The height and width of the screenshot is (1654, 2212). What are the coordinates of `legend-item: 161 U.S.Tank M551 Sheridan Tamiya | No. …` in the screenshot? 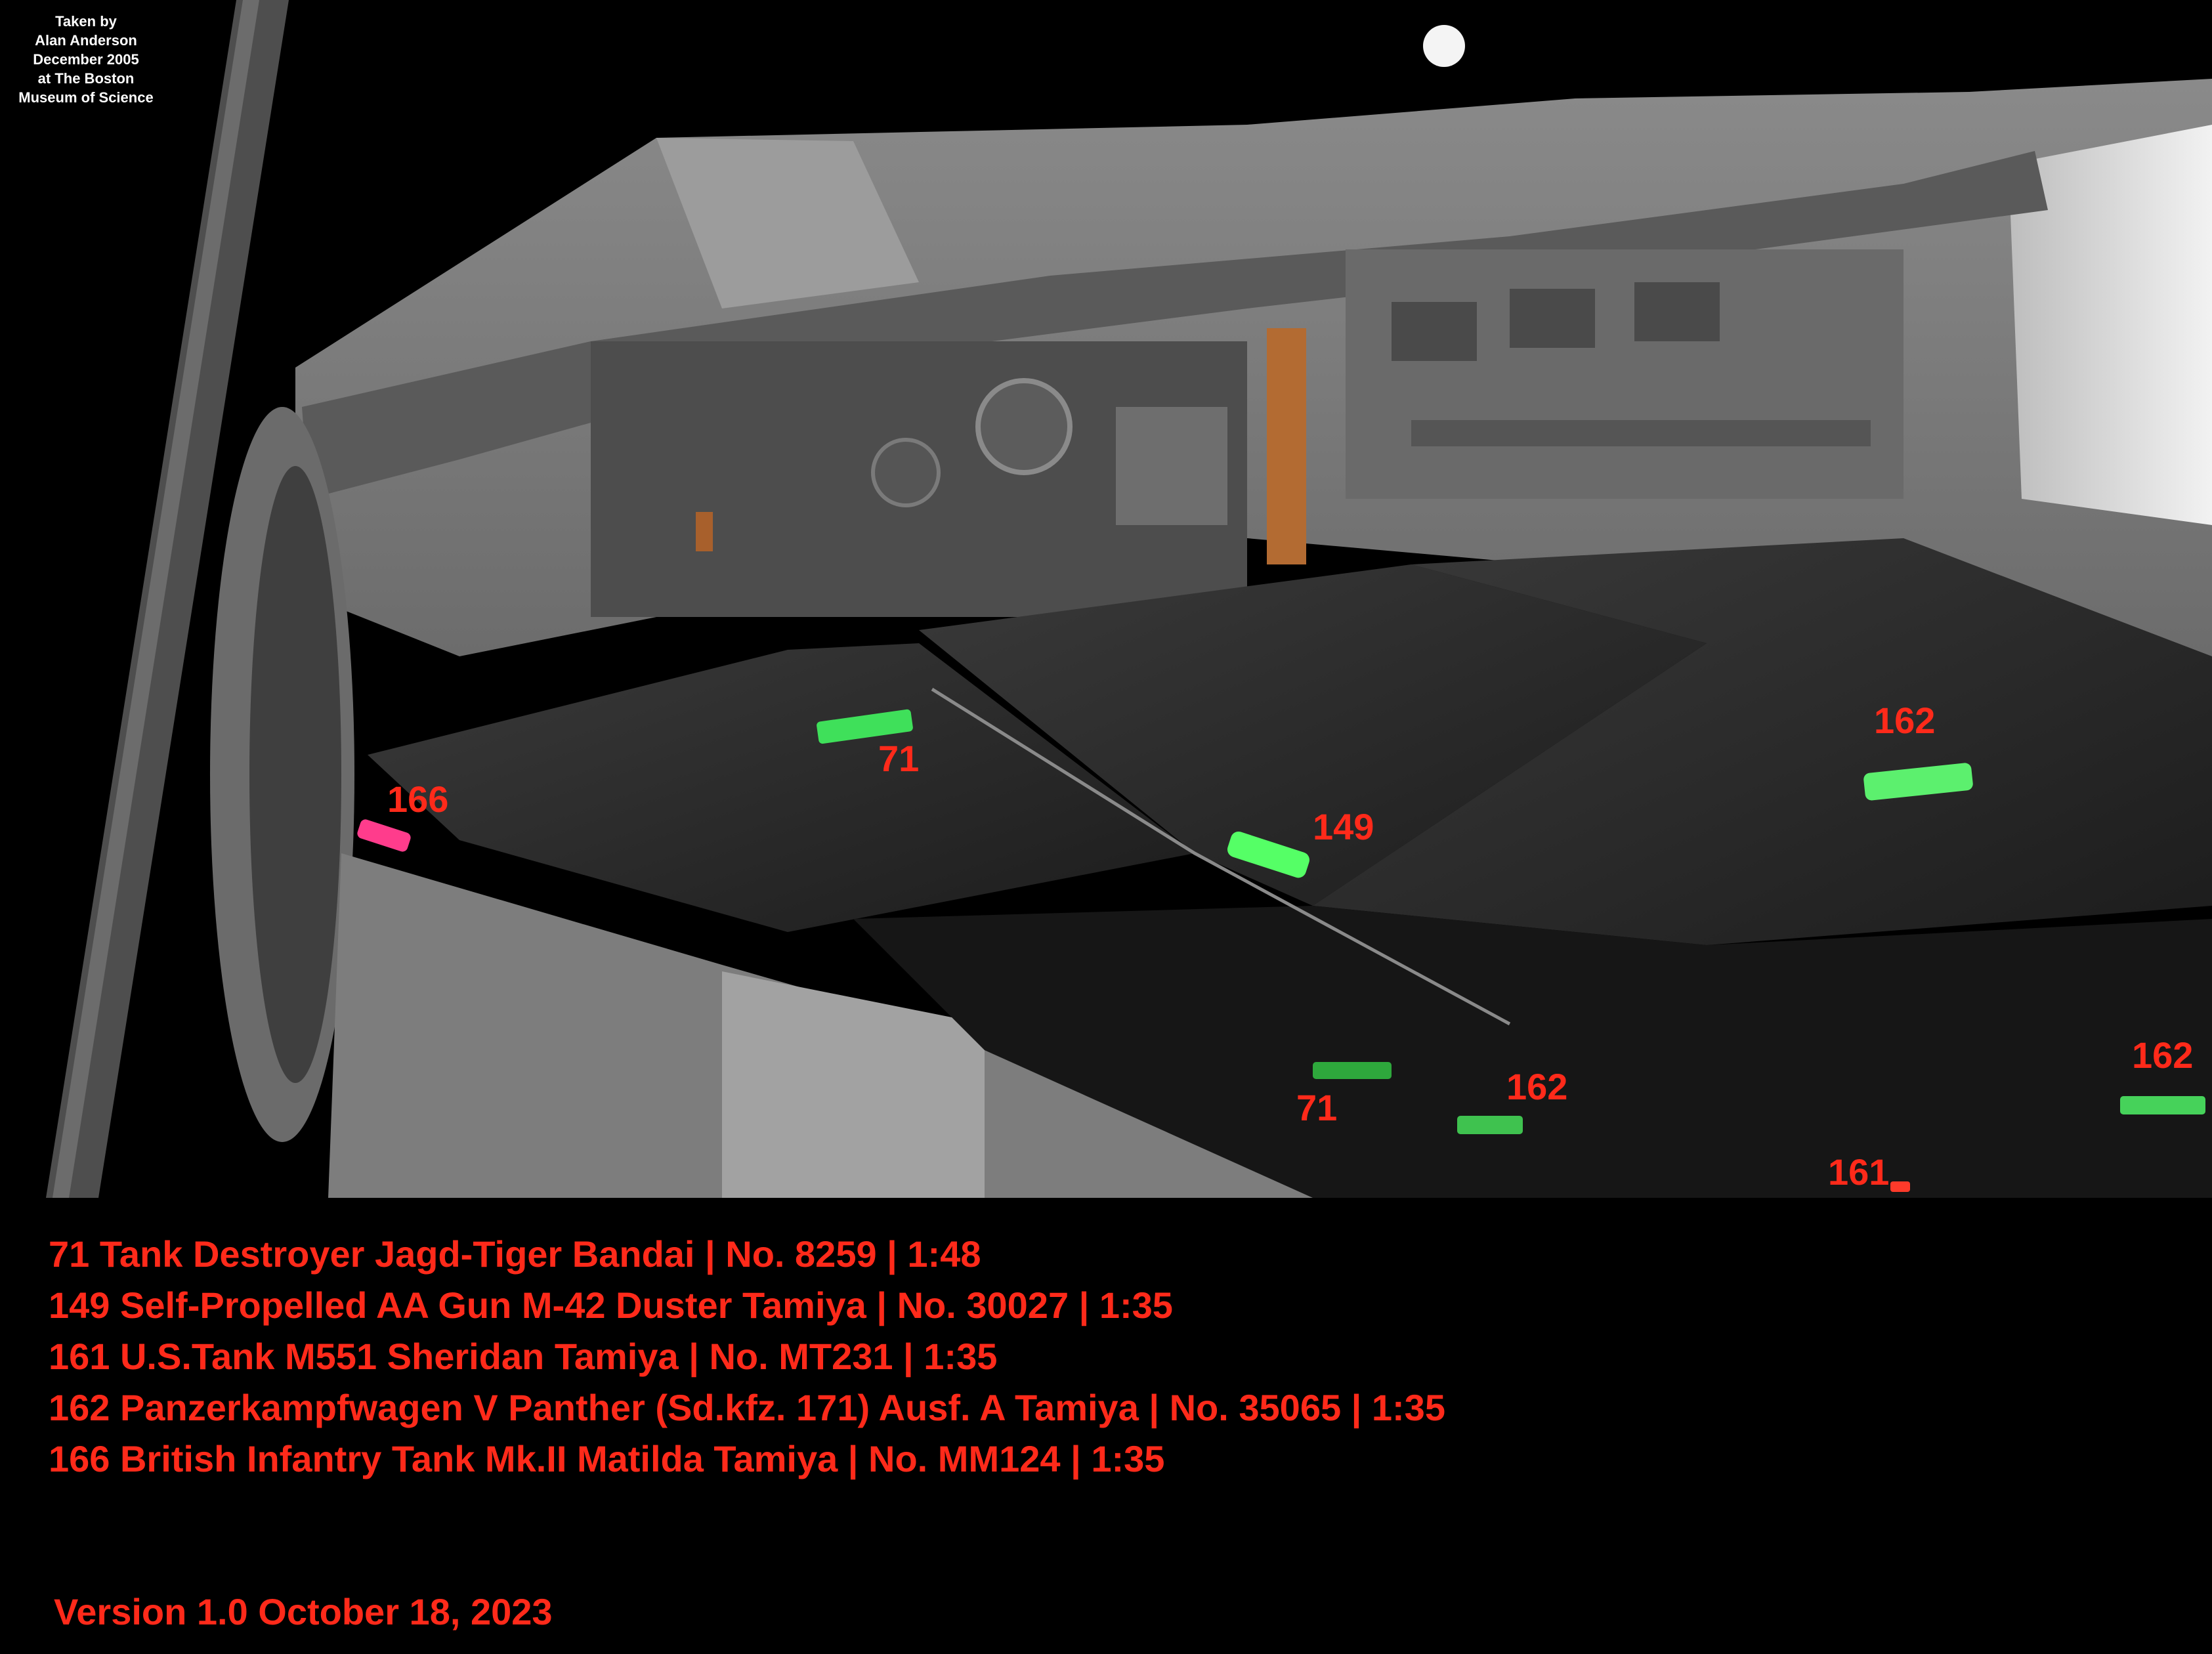 It's located at (523, 1356).